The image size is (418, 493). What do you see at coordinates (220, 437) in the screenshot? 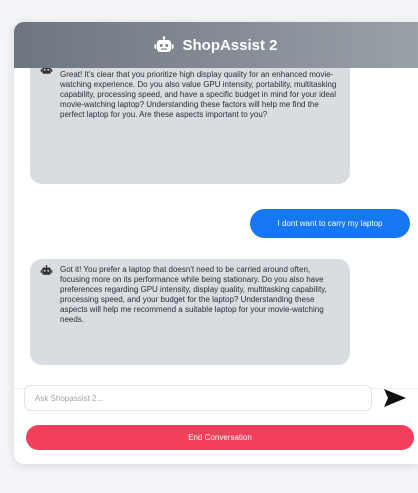
I see `end-conversation-button: End Conversation` at bounding box center [220, 437].